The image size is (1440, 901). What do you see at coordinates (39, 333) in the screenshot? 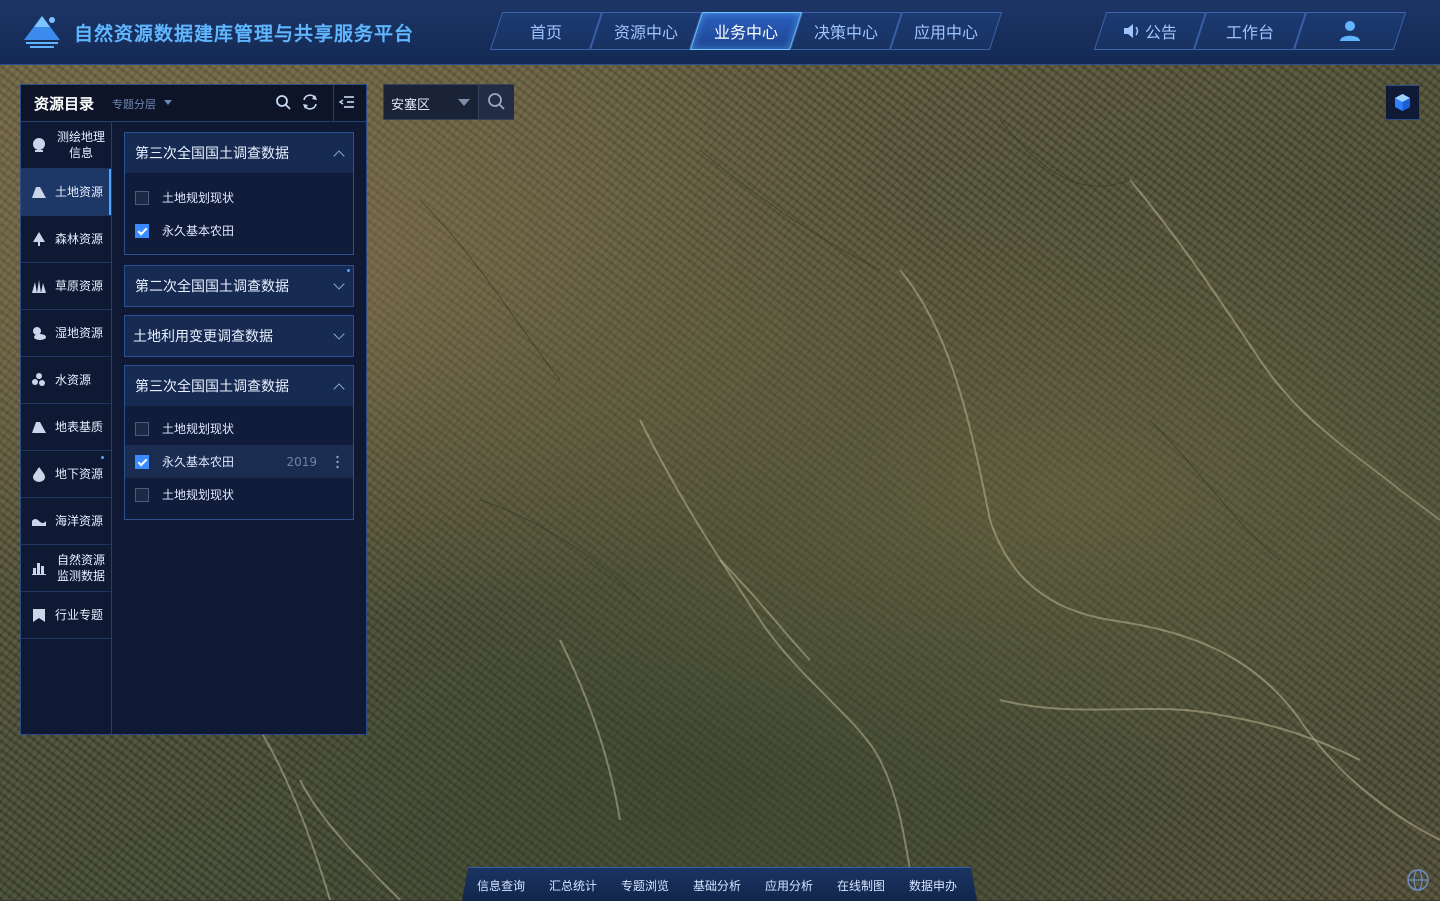
I see `wetland-icon` at bounding box center [39, 333].